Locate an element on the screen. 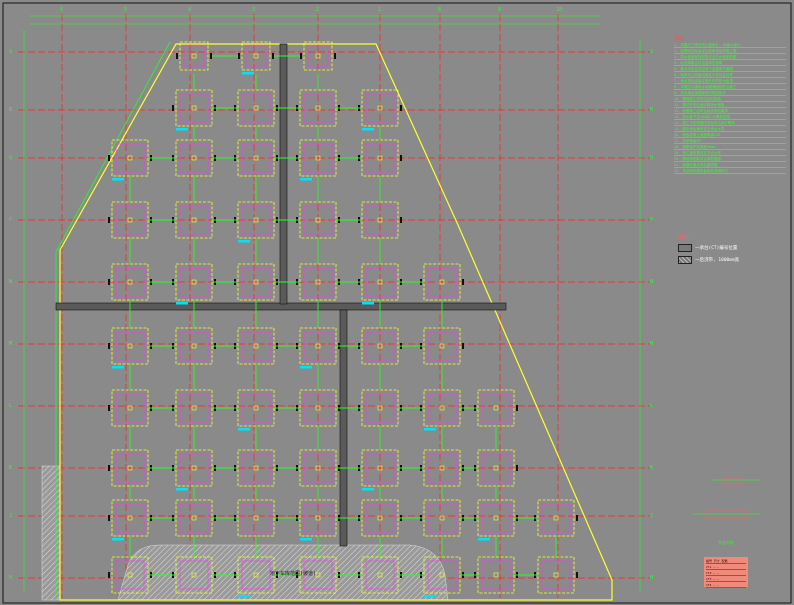 The width and height of the screenshot is (794, 605). row-axis-label-right: N is located at coordinates (652, 282).